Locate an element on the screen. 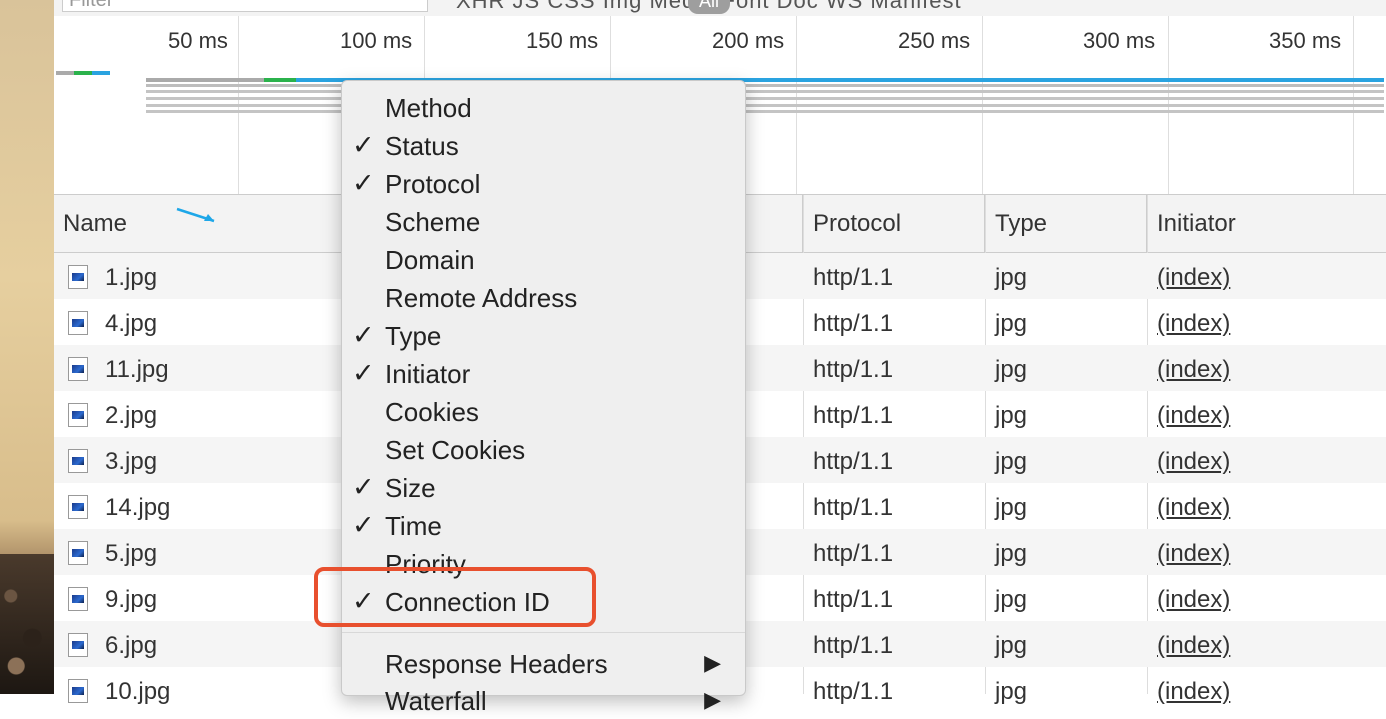  timeline-tick-label: 100 ms is located at coordinates (376, 40).